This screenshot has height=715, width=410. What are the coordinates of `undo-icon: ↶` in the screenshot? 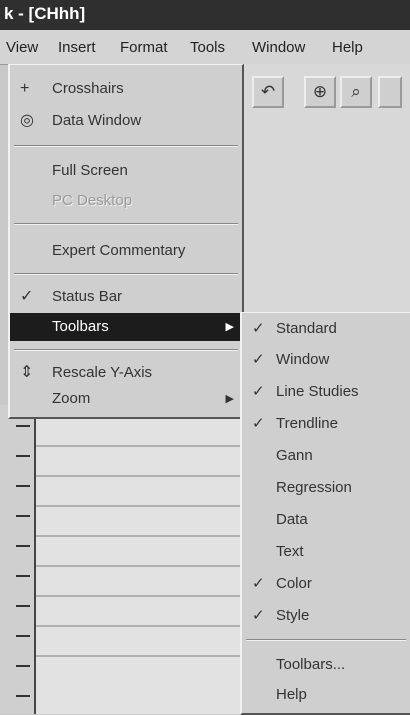 It's located at (268, 92).